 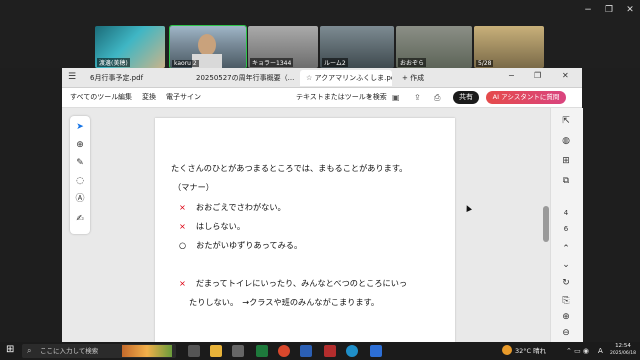 I want to click on menu-e-sign: 電子サイン, so click(x=183, y=97).